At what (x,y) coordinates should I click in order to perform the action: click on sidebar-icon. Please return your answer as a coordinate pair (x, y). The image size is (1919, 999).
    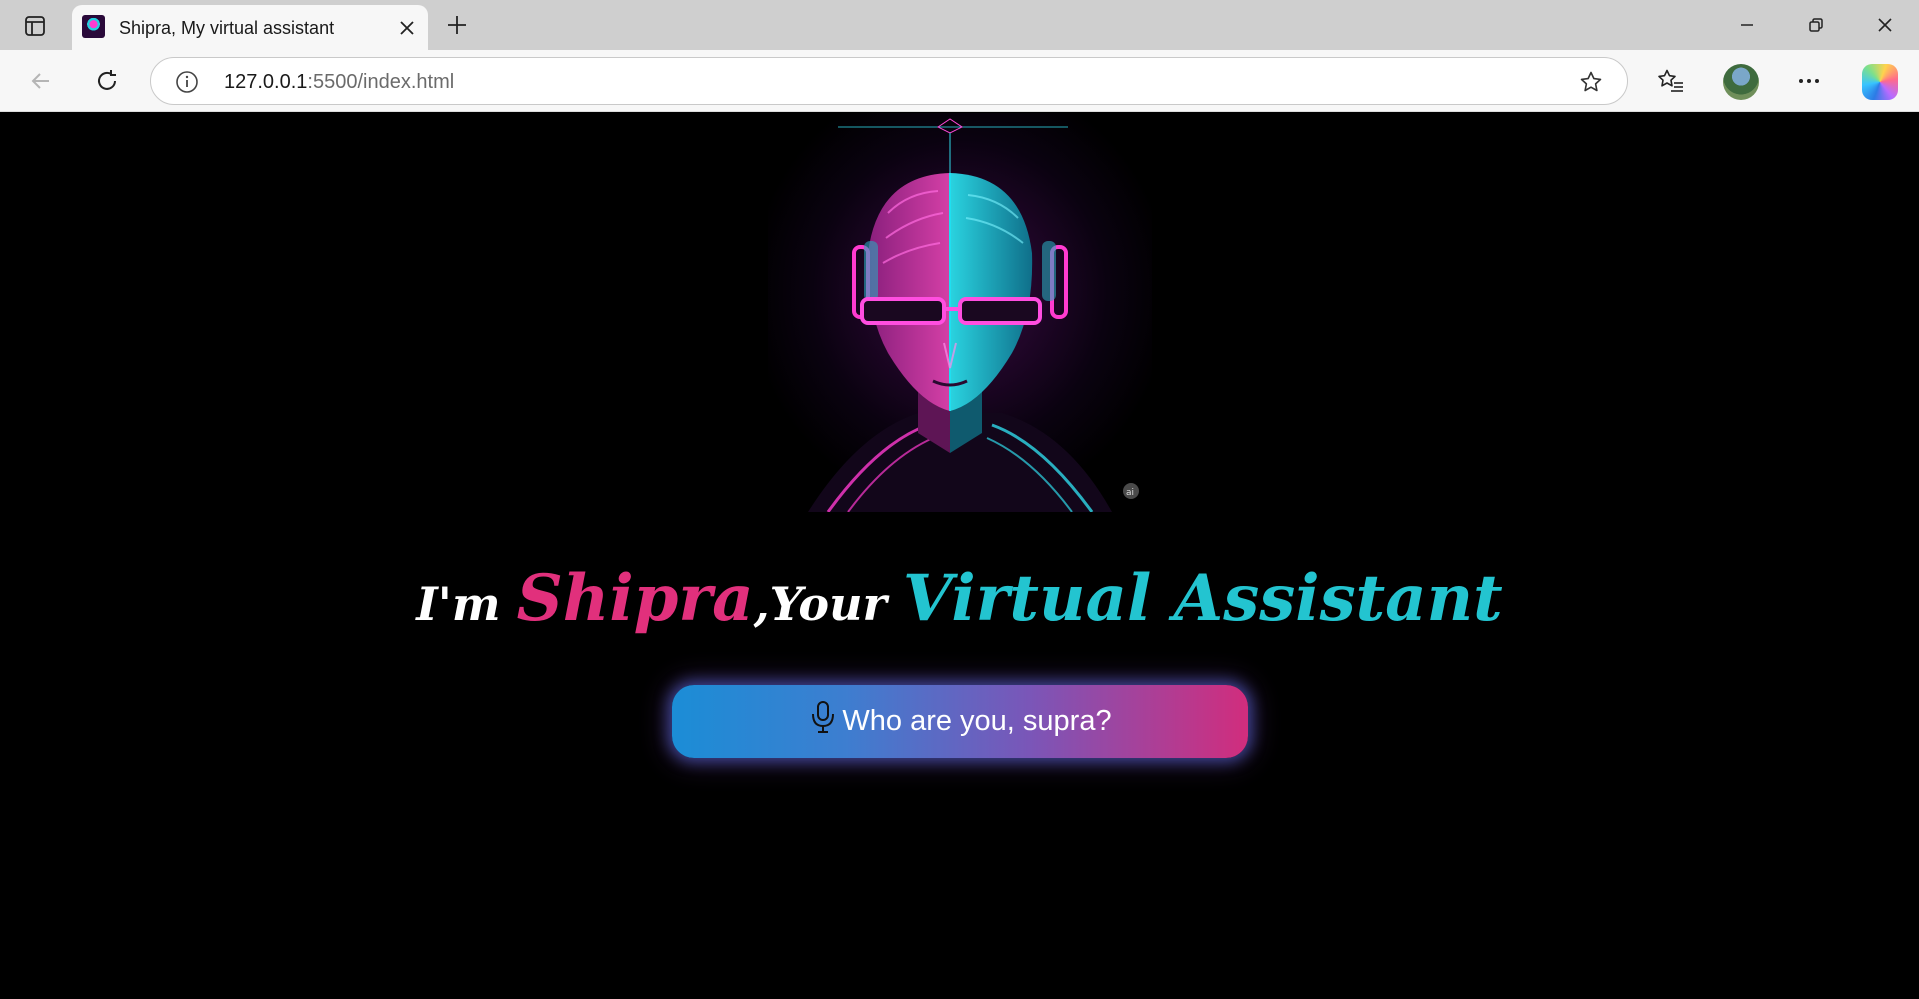
    Looking at the image, I should click on (35, 26).